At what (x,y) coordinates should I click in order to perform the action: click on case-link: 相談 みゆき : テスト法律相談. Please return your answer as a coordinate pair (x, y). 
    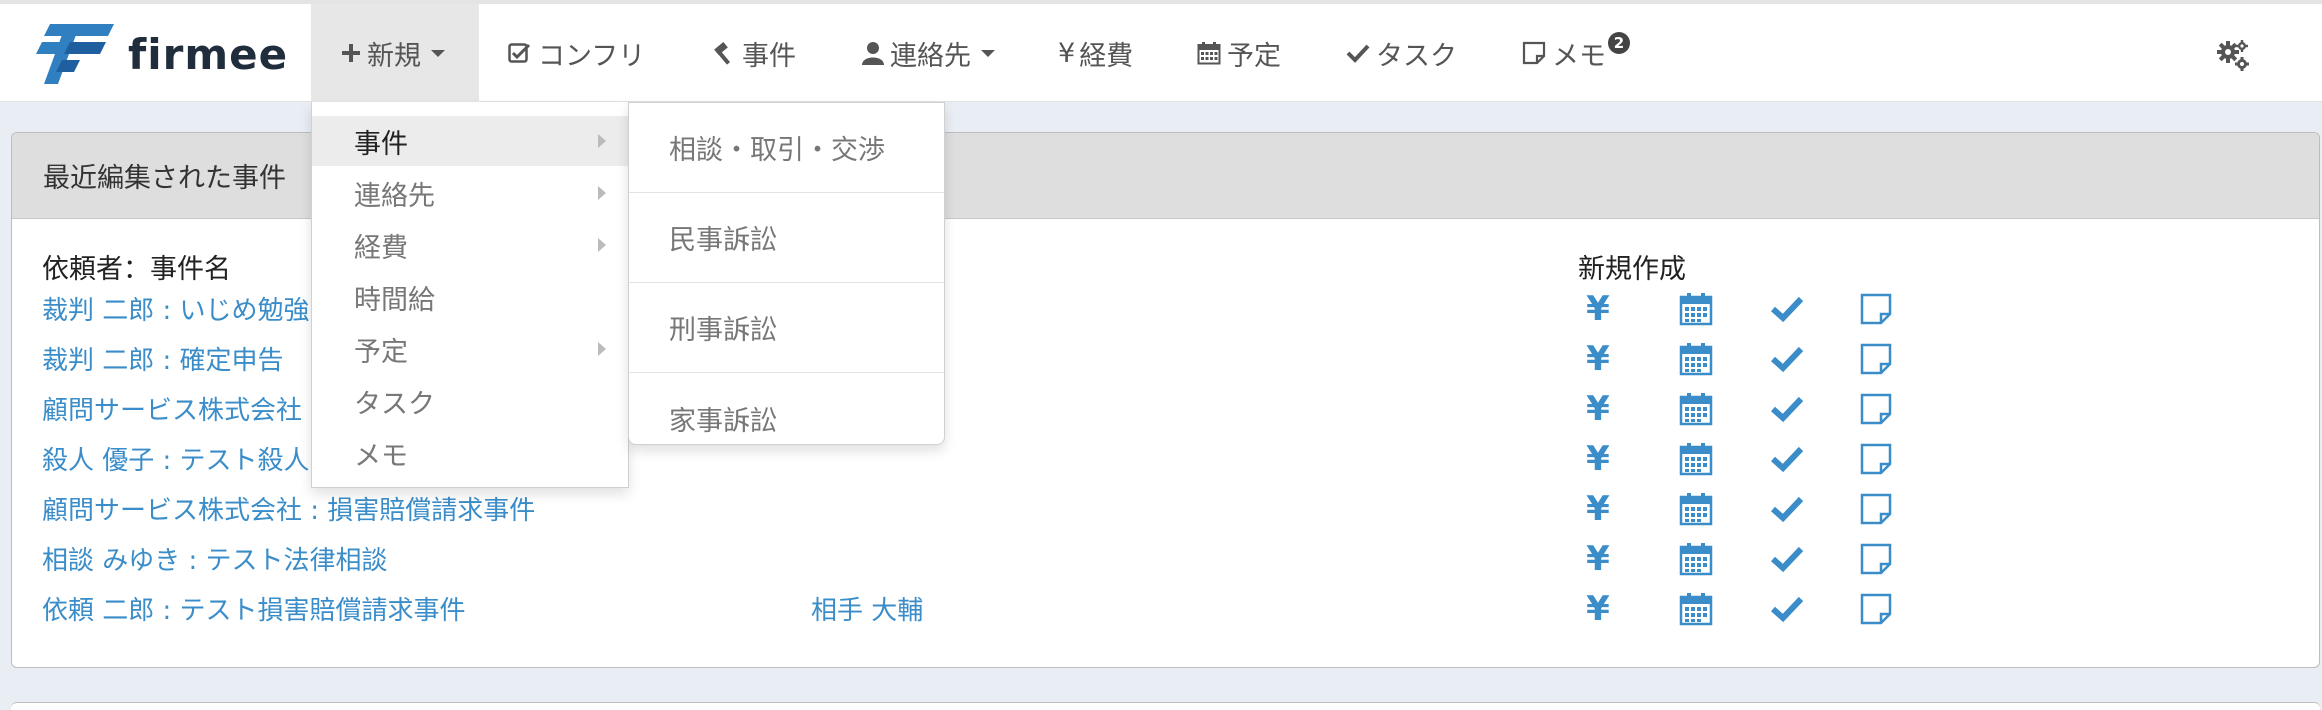
    Looking at the image, I should click on (215, 558).